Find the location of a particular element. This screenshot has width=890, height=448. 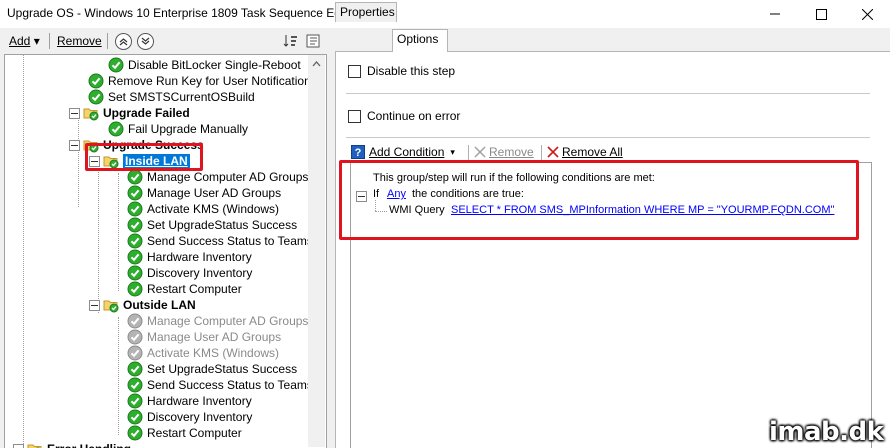

group-folder-icon is located at coordinates (91, 113).